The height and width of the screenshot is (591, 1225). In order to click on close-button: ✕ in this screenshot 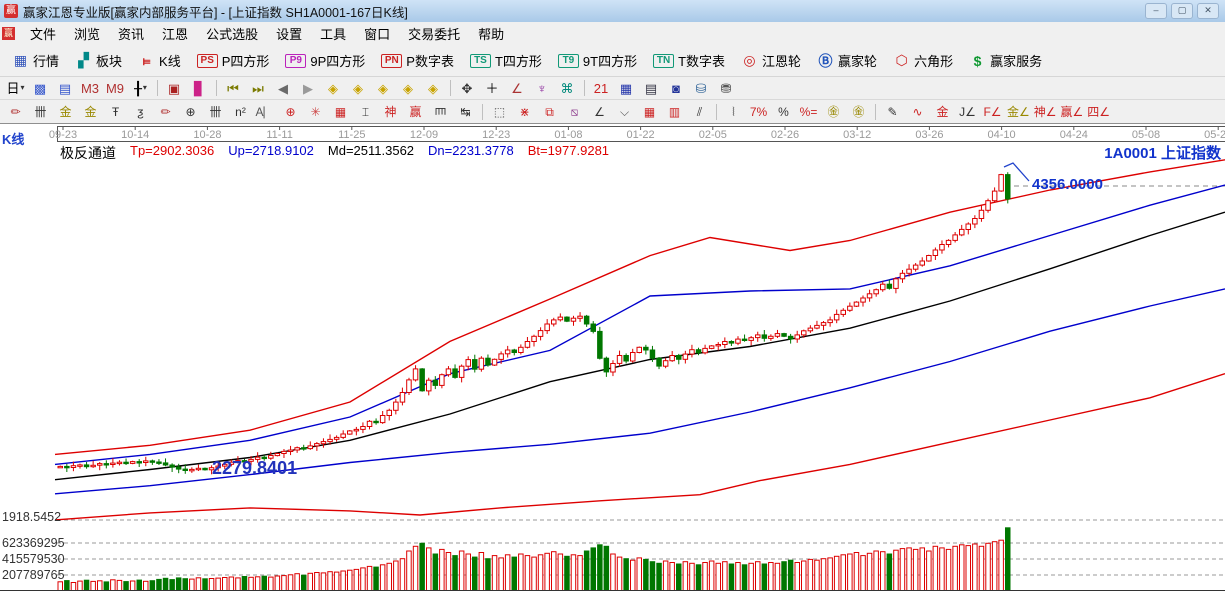, I will do `click(1208, 11)`.